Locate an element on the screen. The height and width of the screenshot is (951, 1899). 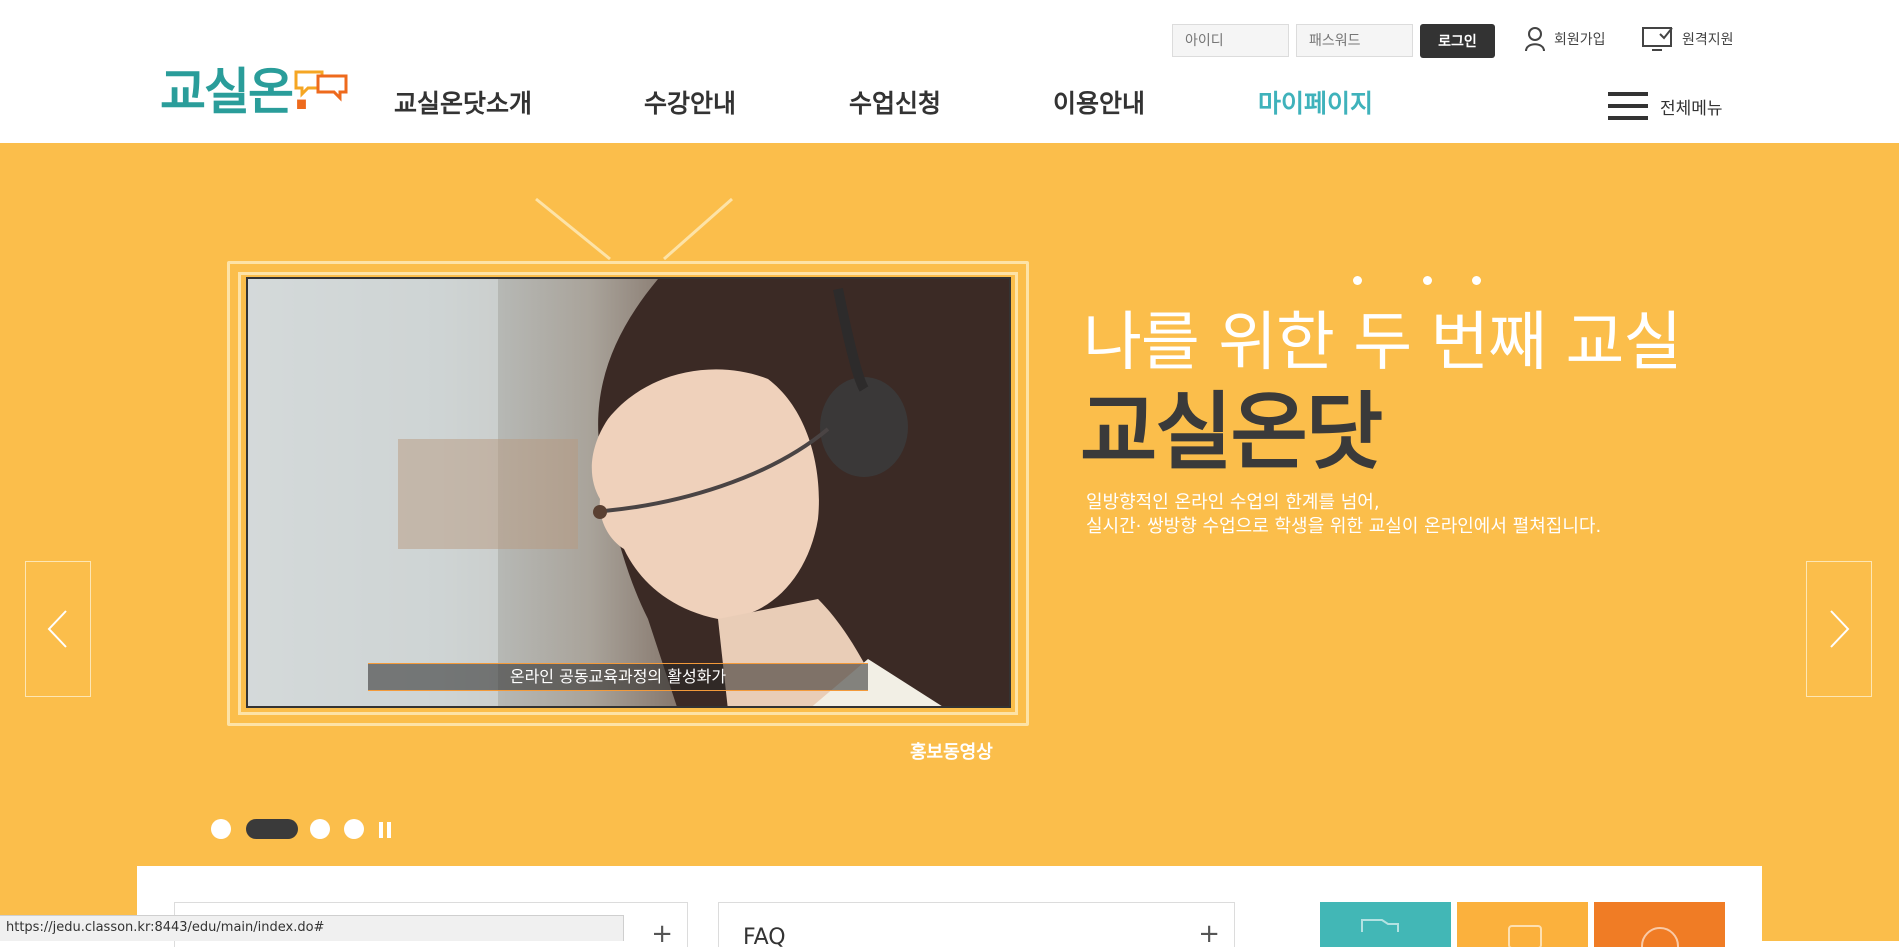
join-label: 회원가입 is located at coordinates (1580, 40).